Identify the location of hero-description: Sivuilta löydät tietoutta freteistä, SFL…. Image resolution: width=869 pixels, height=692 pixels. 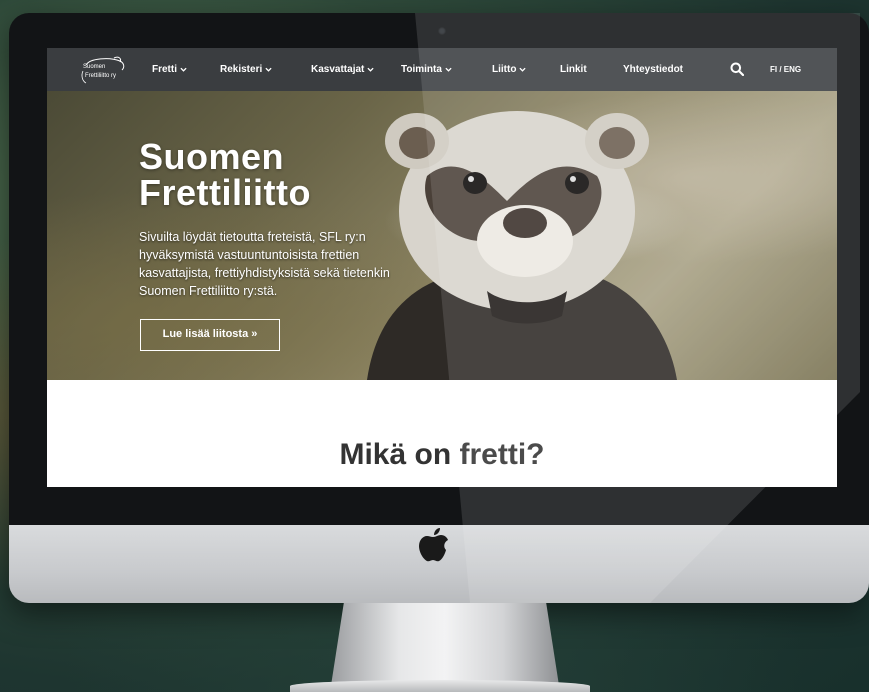
(264, 264).